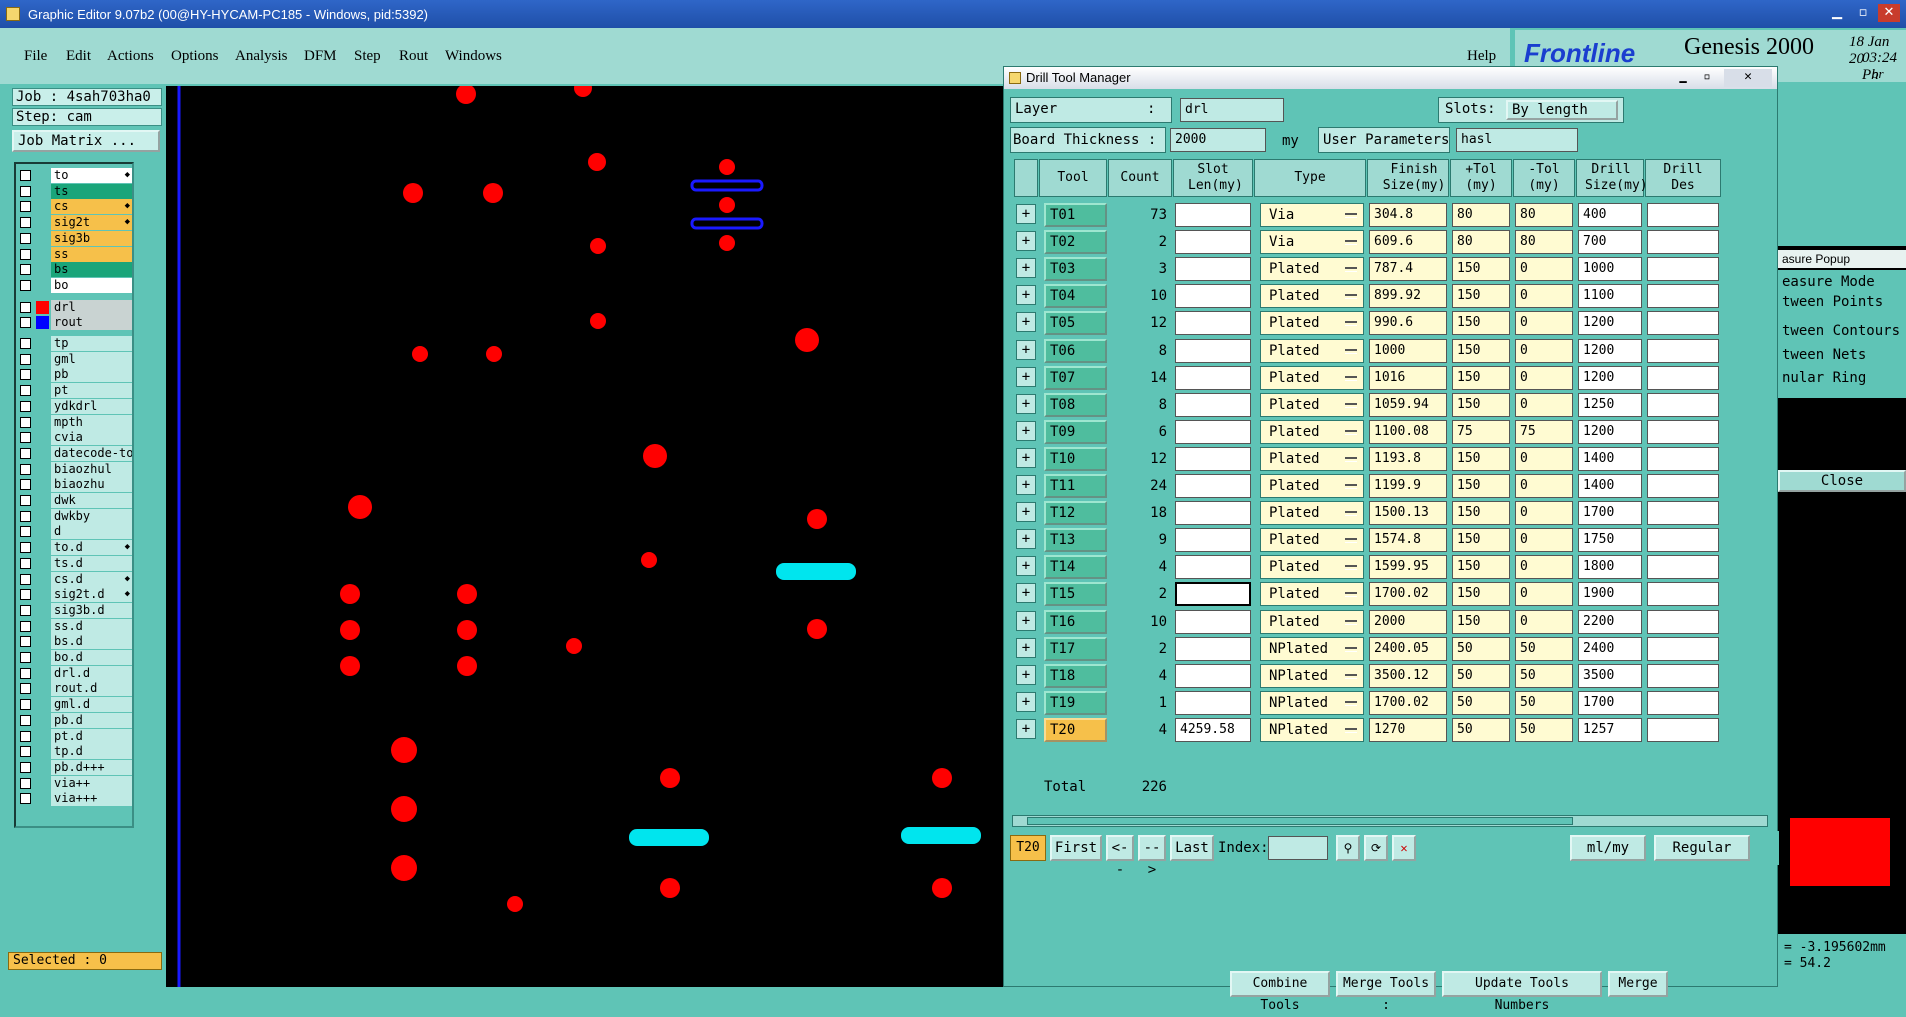  What do you see at coordinates (261, 56) in the screenshot?
I see `menu-analysis: Analysis` at bounding box center [261, 56].